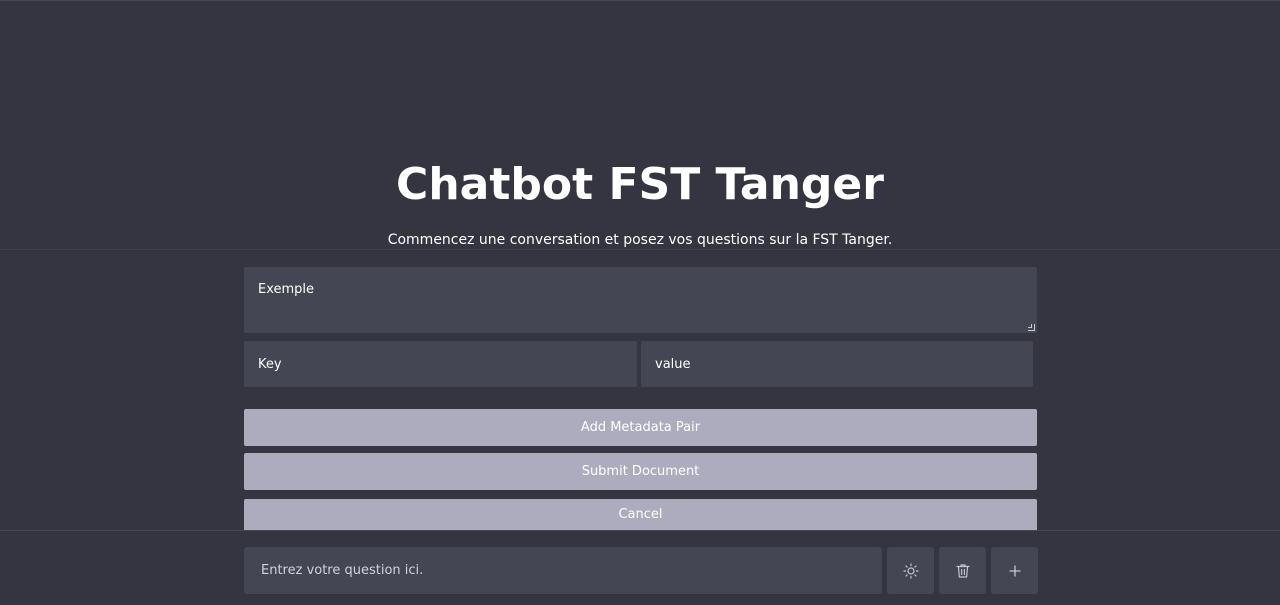 This screenshot has height=605, width=1280. What do you see at coordinates (640, 471) in the screenshot?
I see `submit-document-button: Submit Document` at bounding box center [640, 471].